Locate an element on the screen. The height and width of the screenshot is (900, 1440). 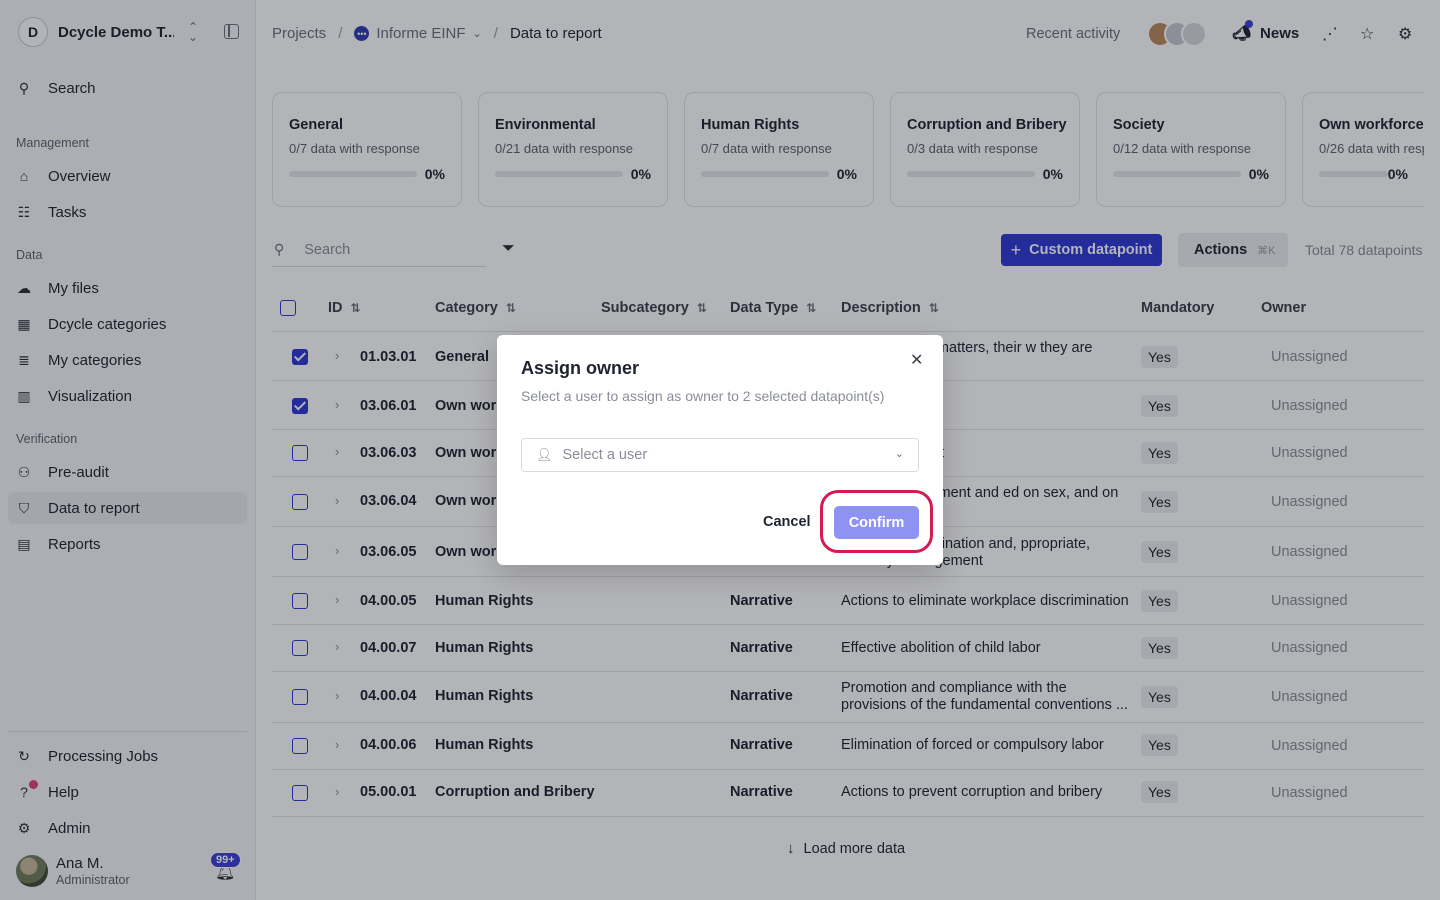
cancel-button: Cancel is located at coordinates (787, 522).